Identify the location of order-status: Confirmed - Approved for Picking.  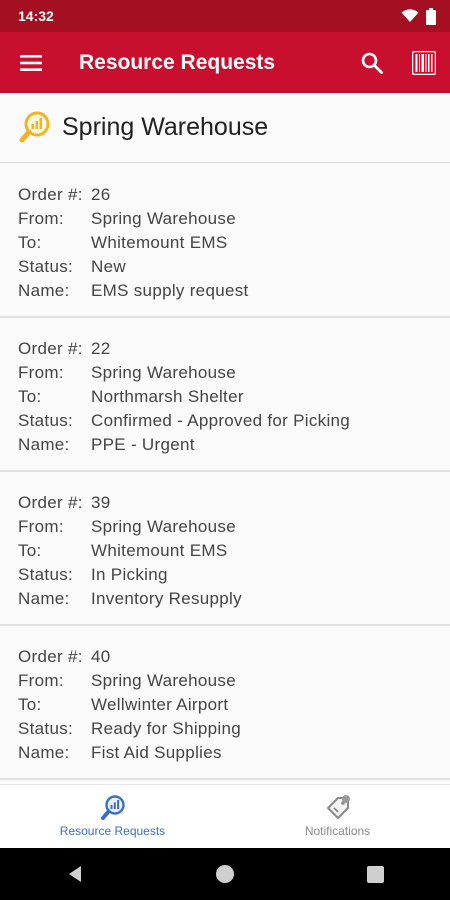
(221, 420).